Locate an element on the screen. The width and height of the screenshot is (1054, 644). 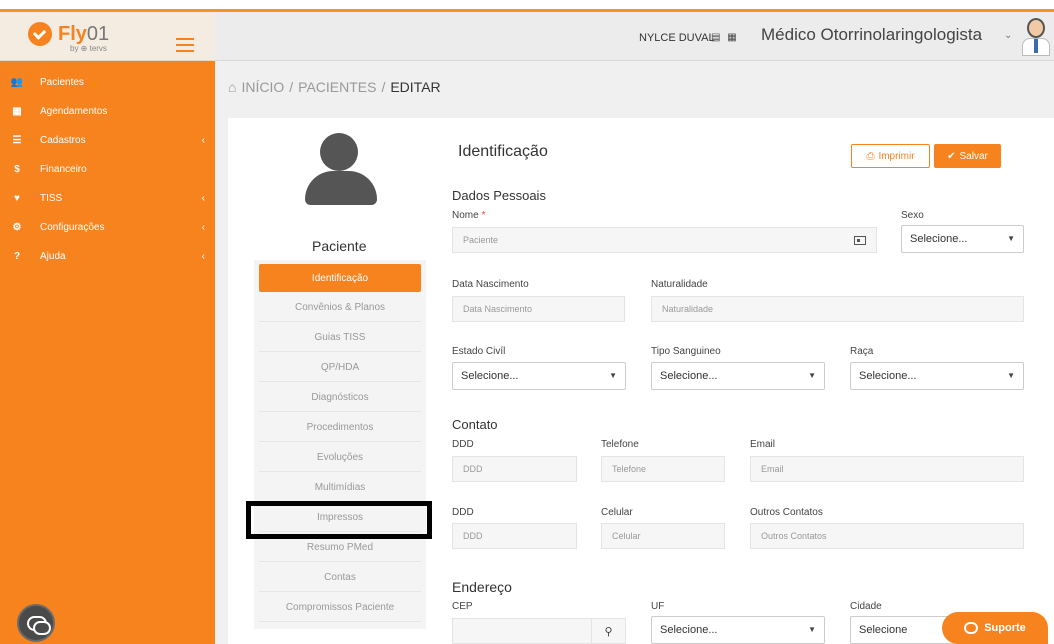
role-selector: Médico Otorrinolaringologista is located at coordinates (871, 35).